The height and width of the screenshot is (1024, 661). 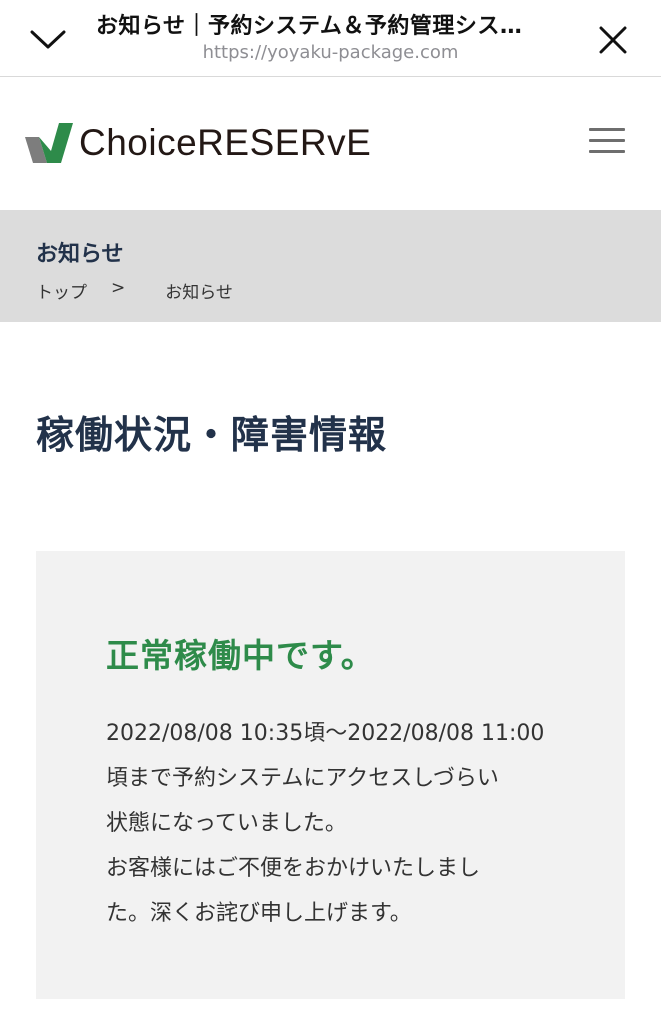 I want to click on breadcrumb-section: お知らせ トップ > お知らせ, so click(x=330, y=266).